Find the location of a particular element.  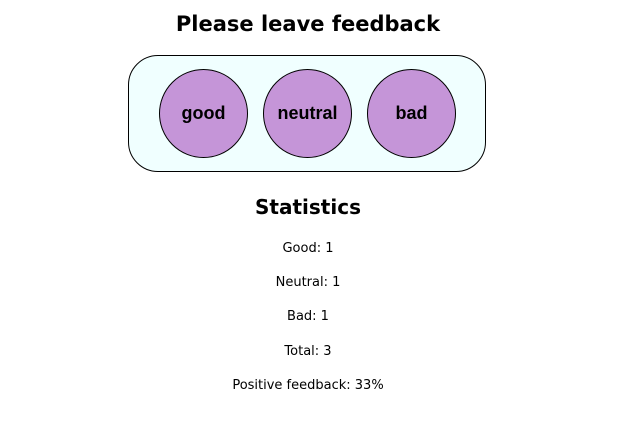

stat-neutral: Neutral: 1 is located at coordinates (308, 282).